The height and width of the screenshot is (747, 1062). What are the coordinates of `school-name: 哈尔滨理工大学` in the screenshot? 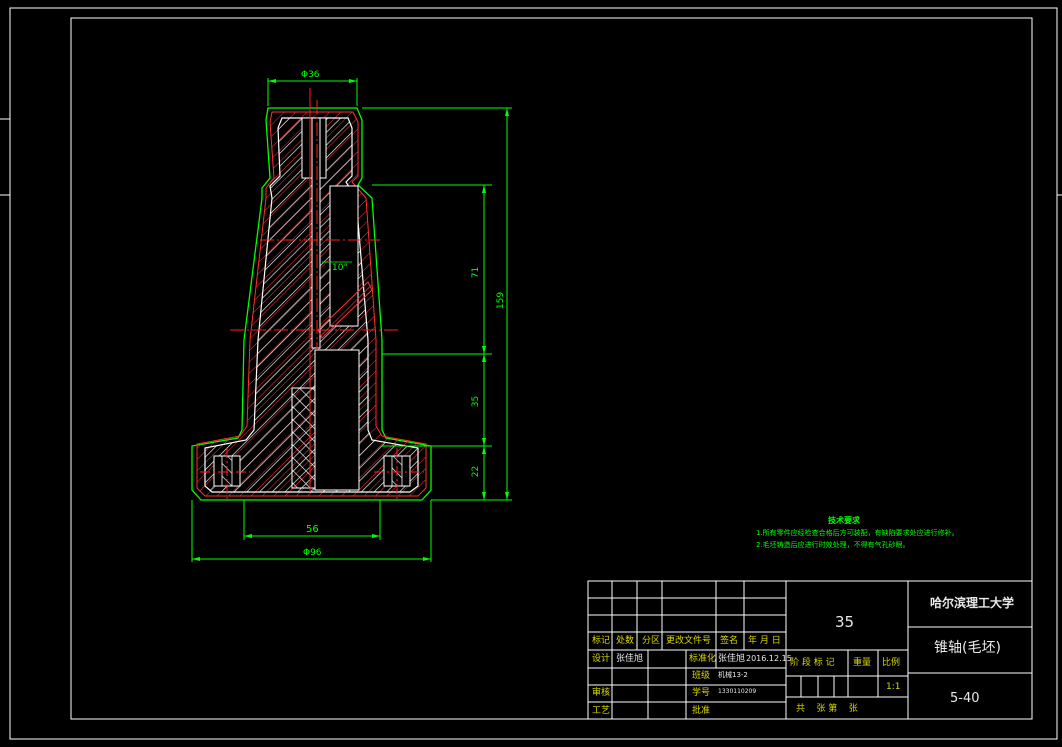 It's located at (972, 603).